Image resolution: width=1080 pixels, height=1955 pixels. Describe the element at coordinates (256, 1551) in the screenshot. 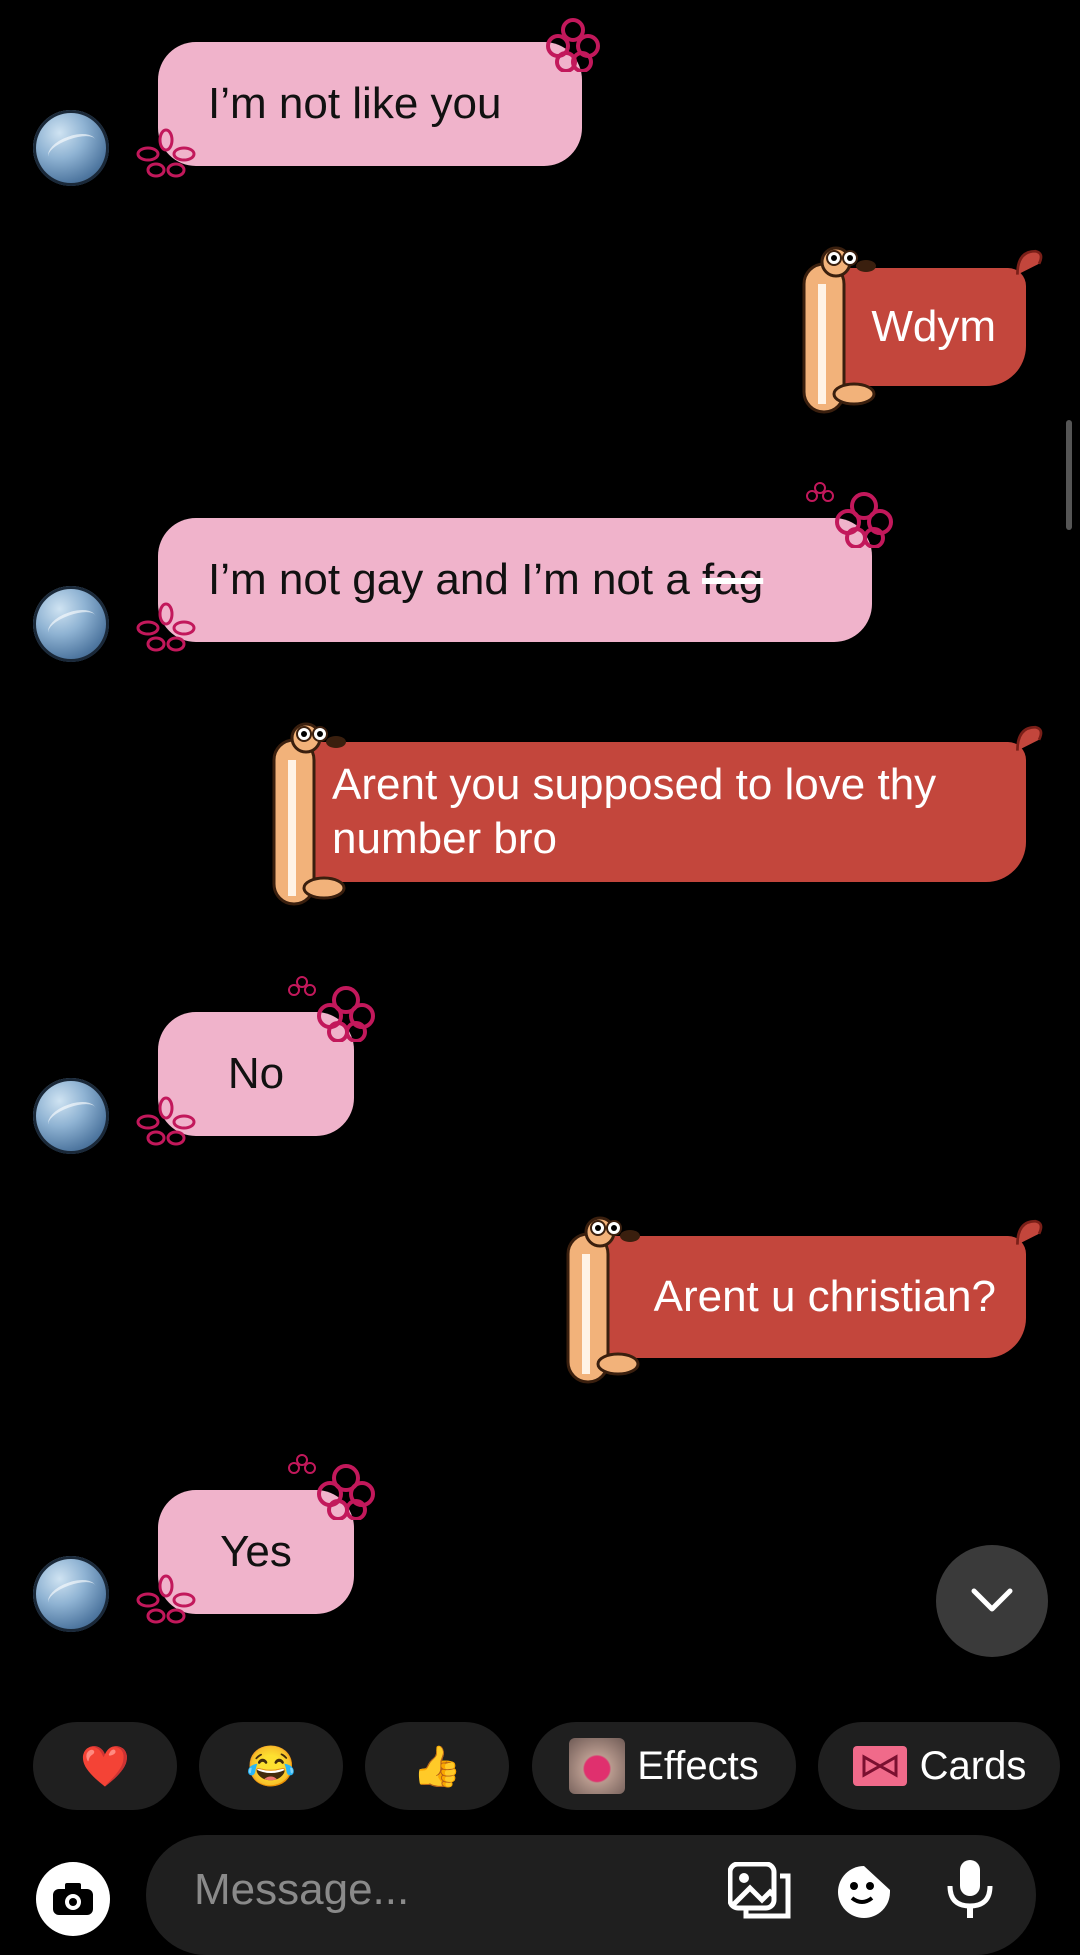

I see `message-text: Yes` at that location.